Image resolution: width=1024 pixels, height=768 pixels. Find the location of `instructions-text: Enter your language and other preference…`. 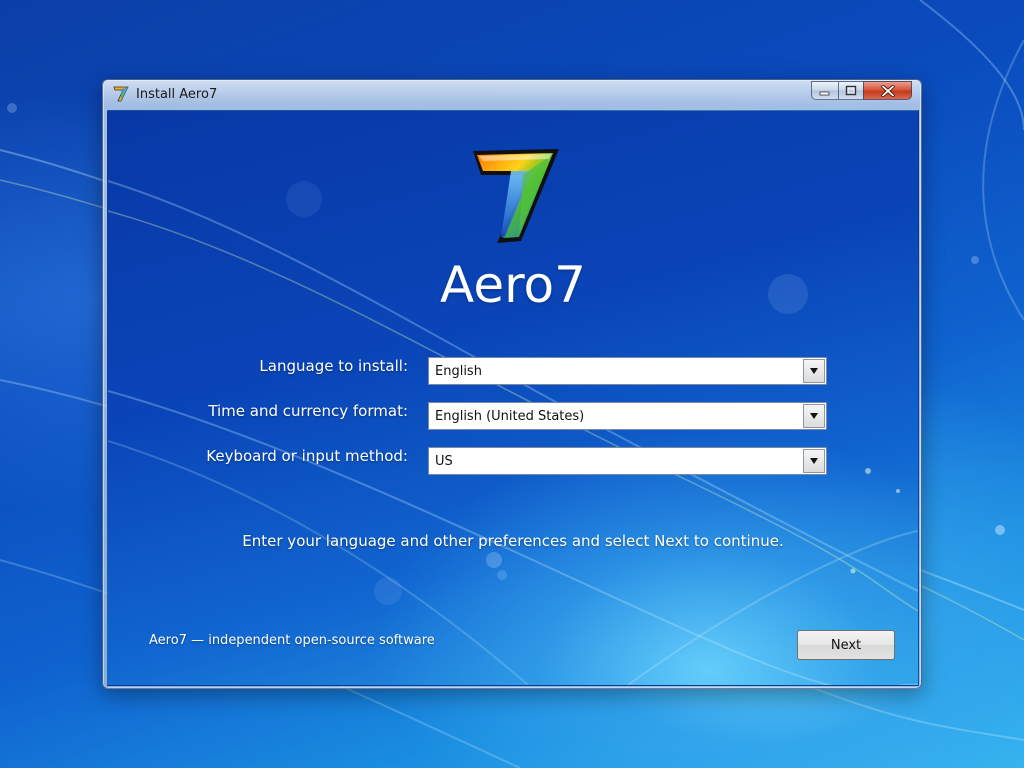

instructions-text: Enter your language and other preference… is located at coordinates (513, 541).